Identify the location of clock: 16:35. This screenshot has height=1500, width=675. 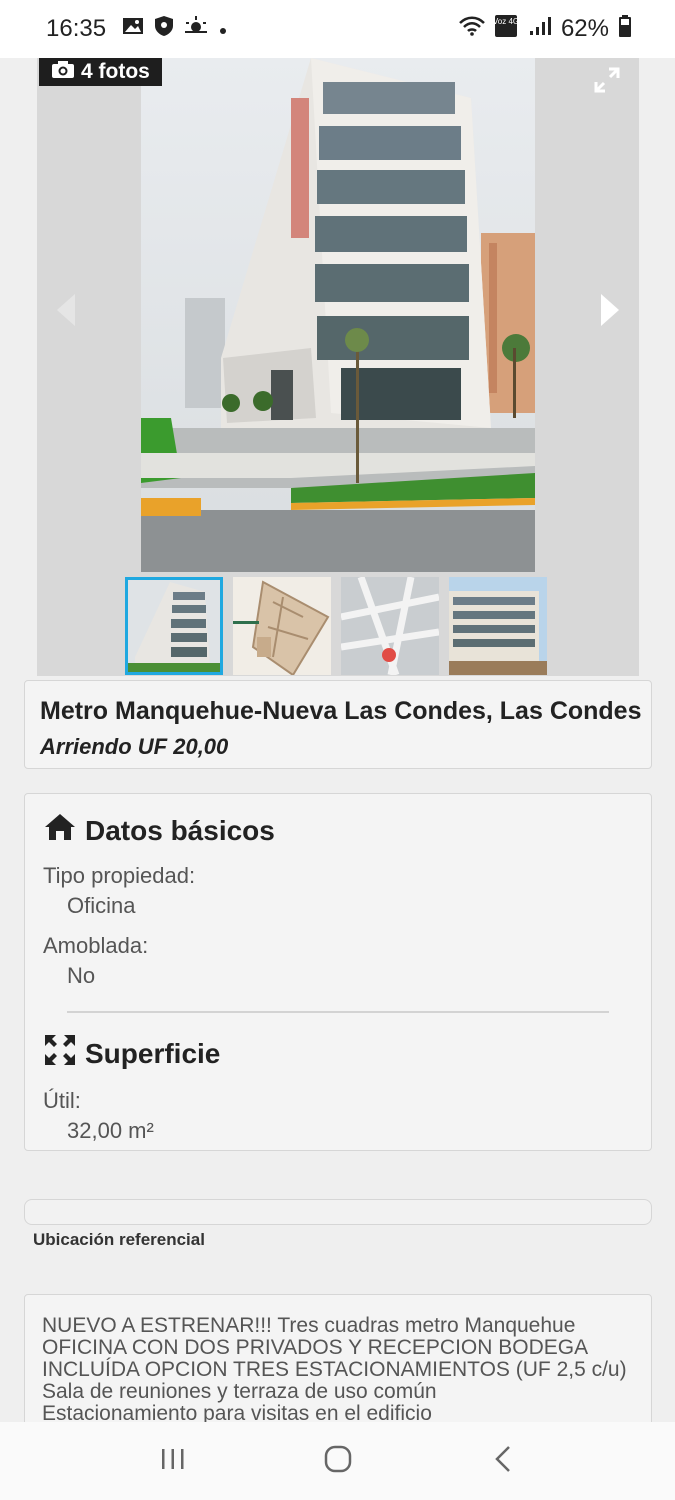
(76, 28).